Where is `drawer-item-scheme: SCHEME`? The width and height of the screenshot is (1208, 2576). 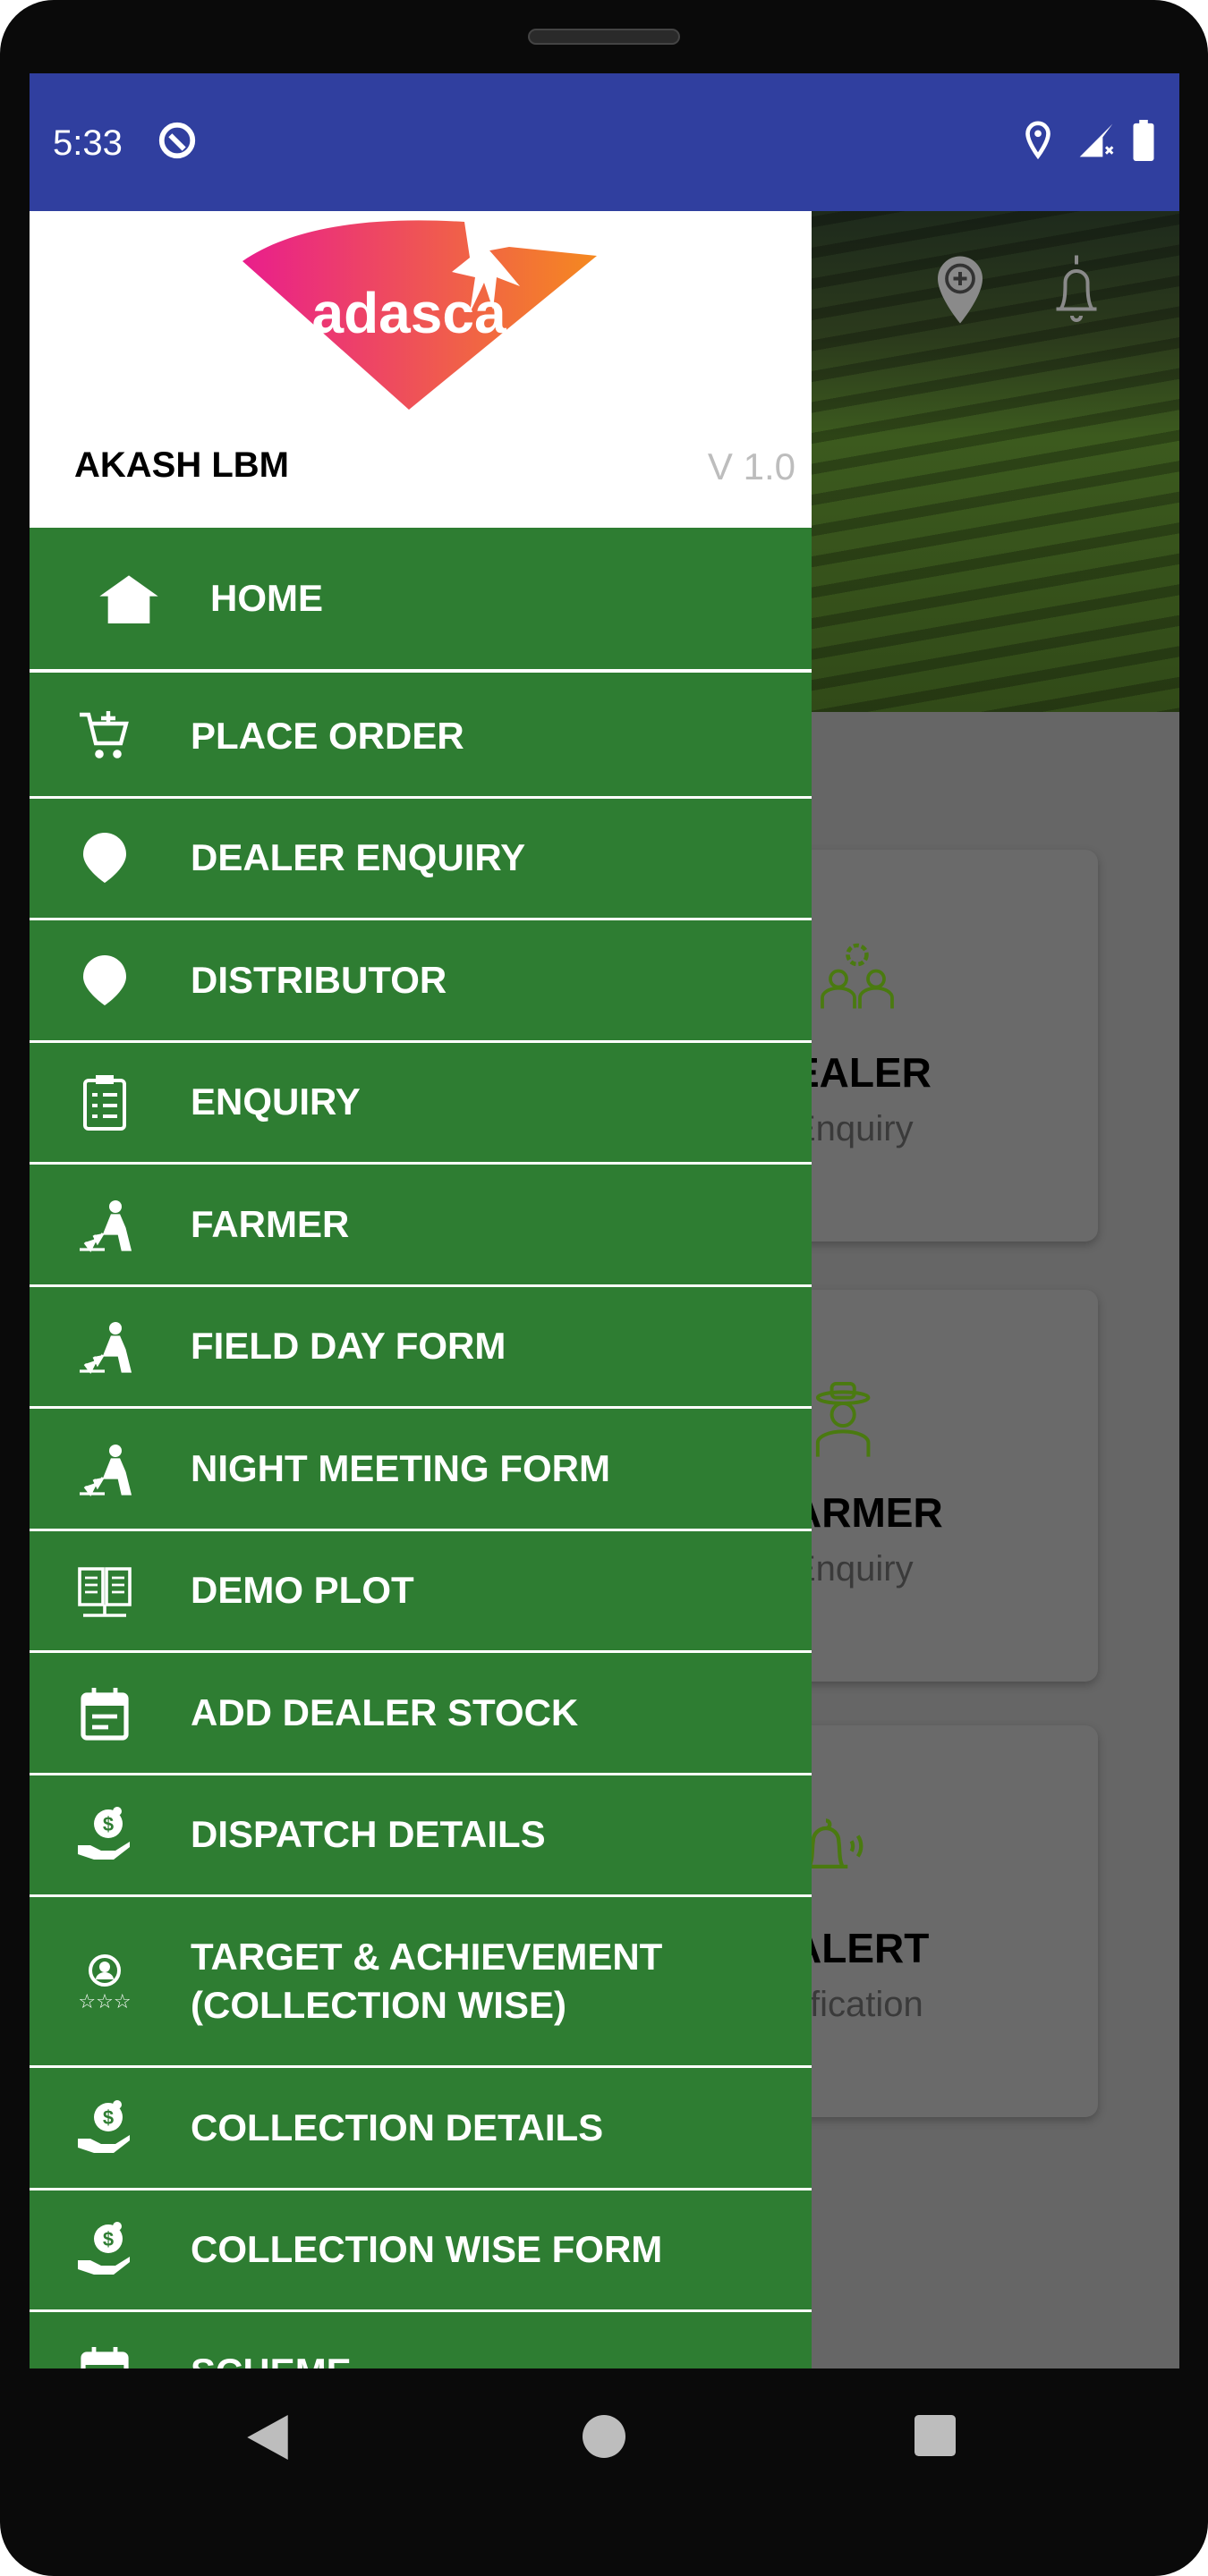 drawer-item-scheme: SCHEME is located at coordinates (421, 2340).